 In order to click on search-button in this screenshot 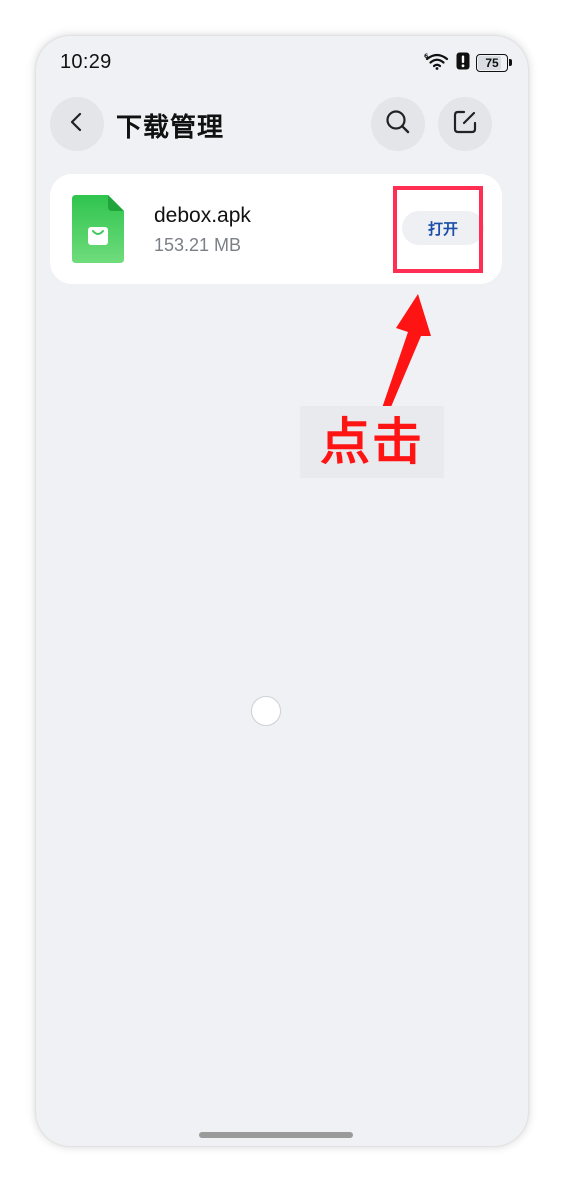, I will do `click(398, 124)`.